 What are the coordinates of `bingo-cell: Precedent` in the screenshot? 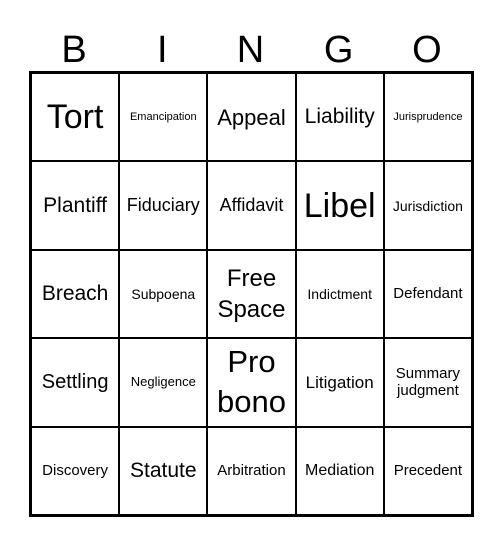 It's located at (427, 470).